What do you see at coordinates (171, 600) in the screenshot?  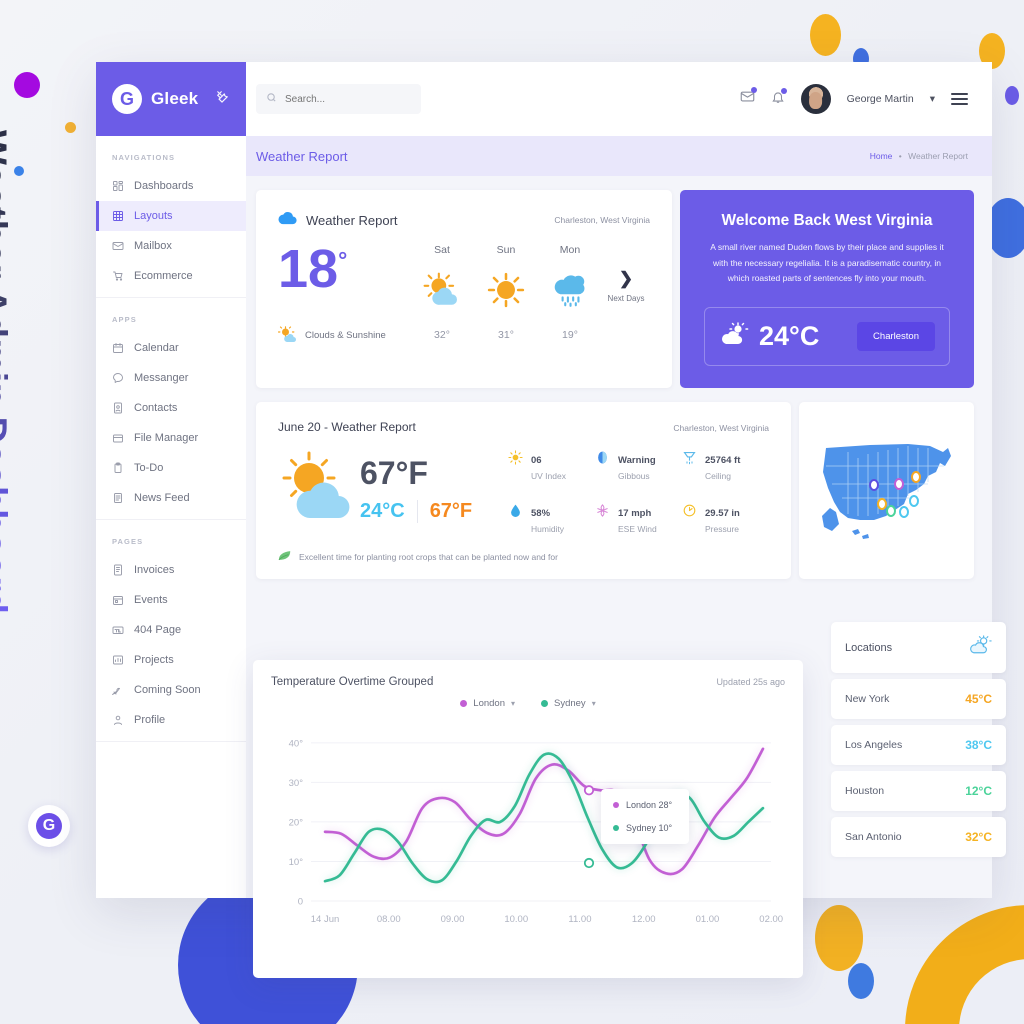 I see `sidebar-item-events: Events` at bounding box center [171, 600].